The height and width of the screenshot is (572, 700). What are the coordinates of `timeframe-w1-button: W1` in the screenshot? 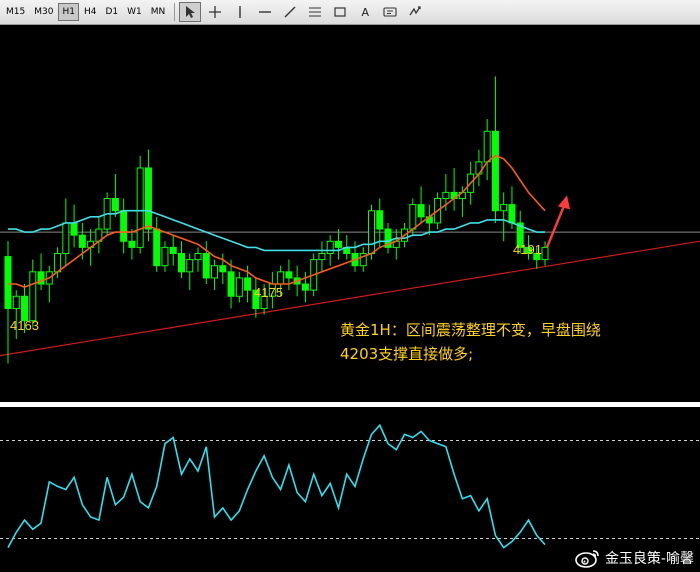 It's located at (134, 12).